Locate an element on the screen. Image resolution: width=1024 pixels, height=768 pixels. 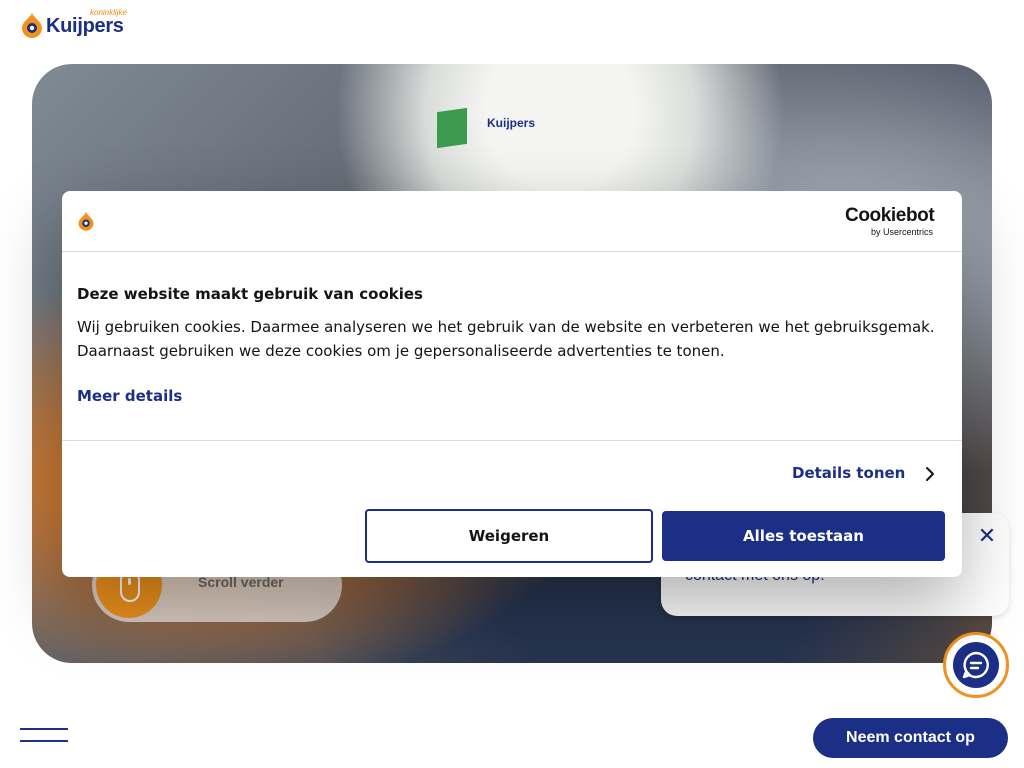
cookie-dialog-title: Deze website maakt gebruik van cookies is located at coordinates (250, 294).